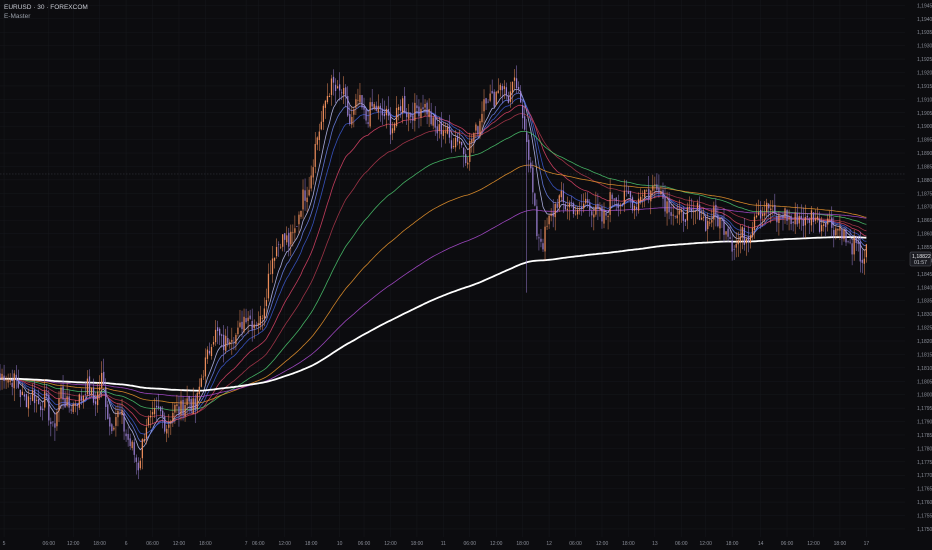 This screenshot has height=550, width=932. What do you see at coordinates (924, 436) in the screenshot?
I see `price-tick-label: 1,17850` at bounding box center [924, 436].